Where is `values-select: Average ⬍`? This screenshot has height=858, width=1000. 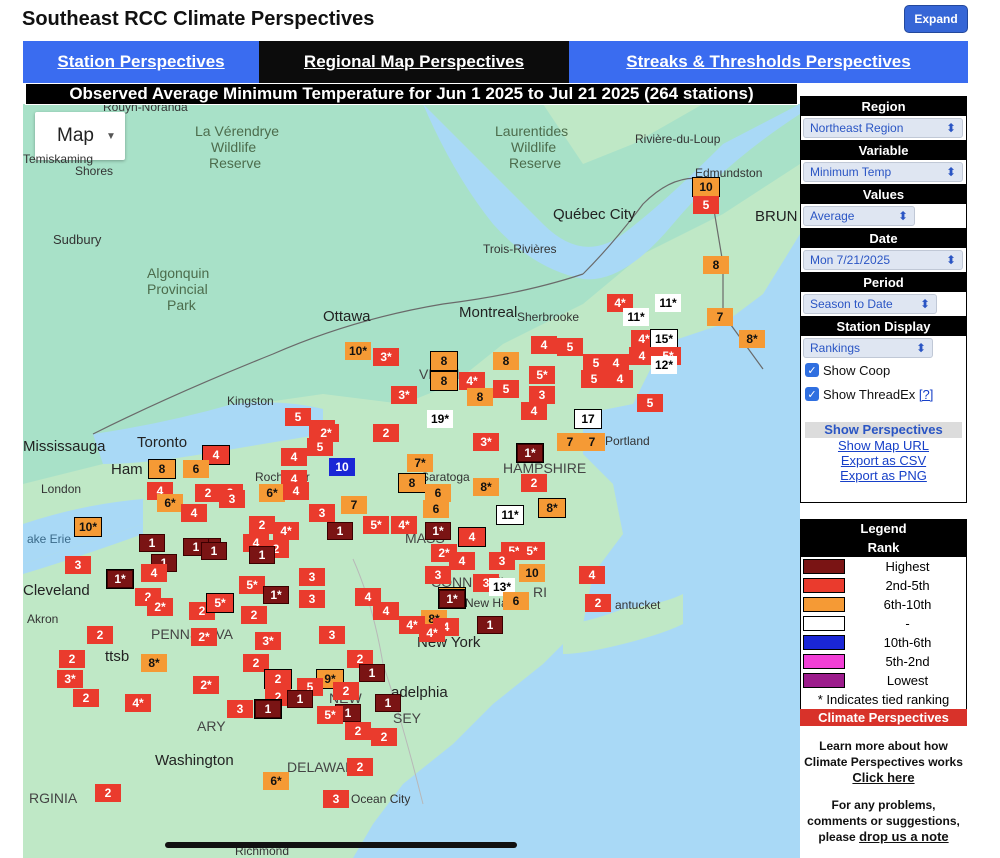 values-select: Average ⬍ is located at coordinates (859, 216).